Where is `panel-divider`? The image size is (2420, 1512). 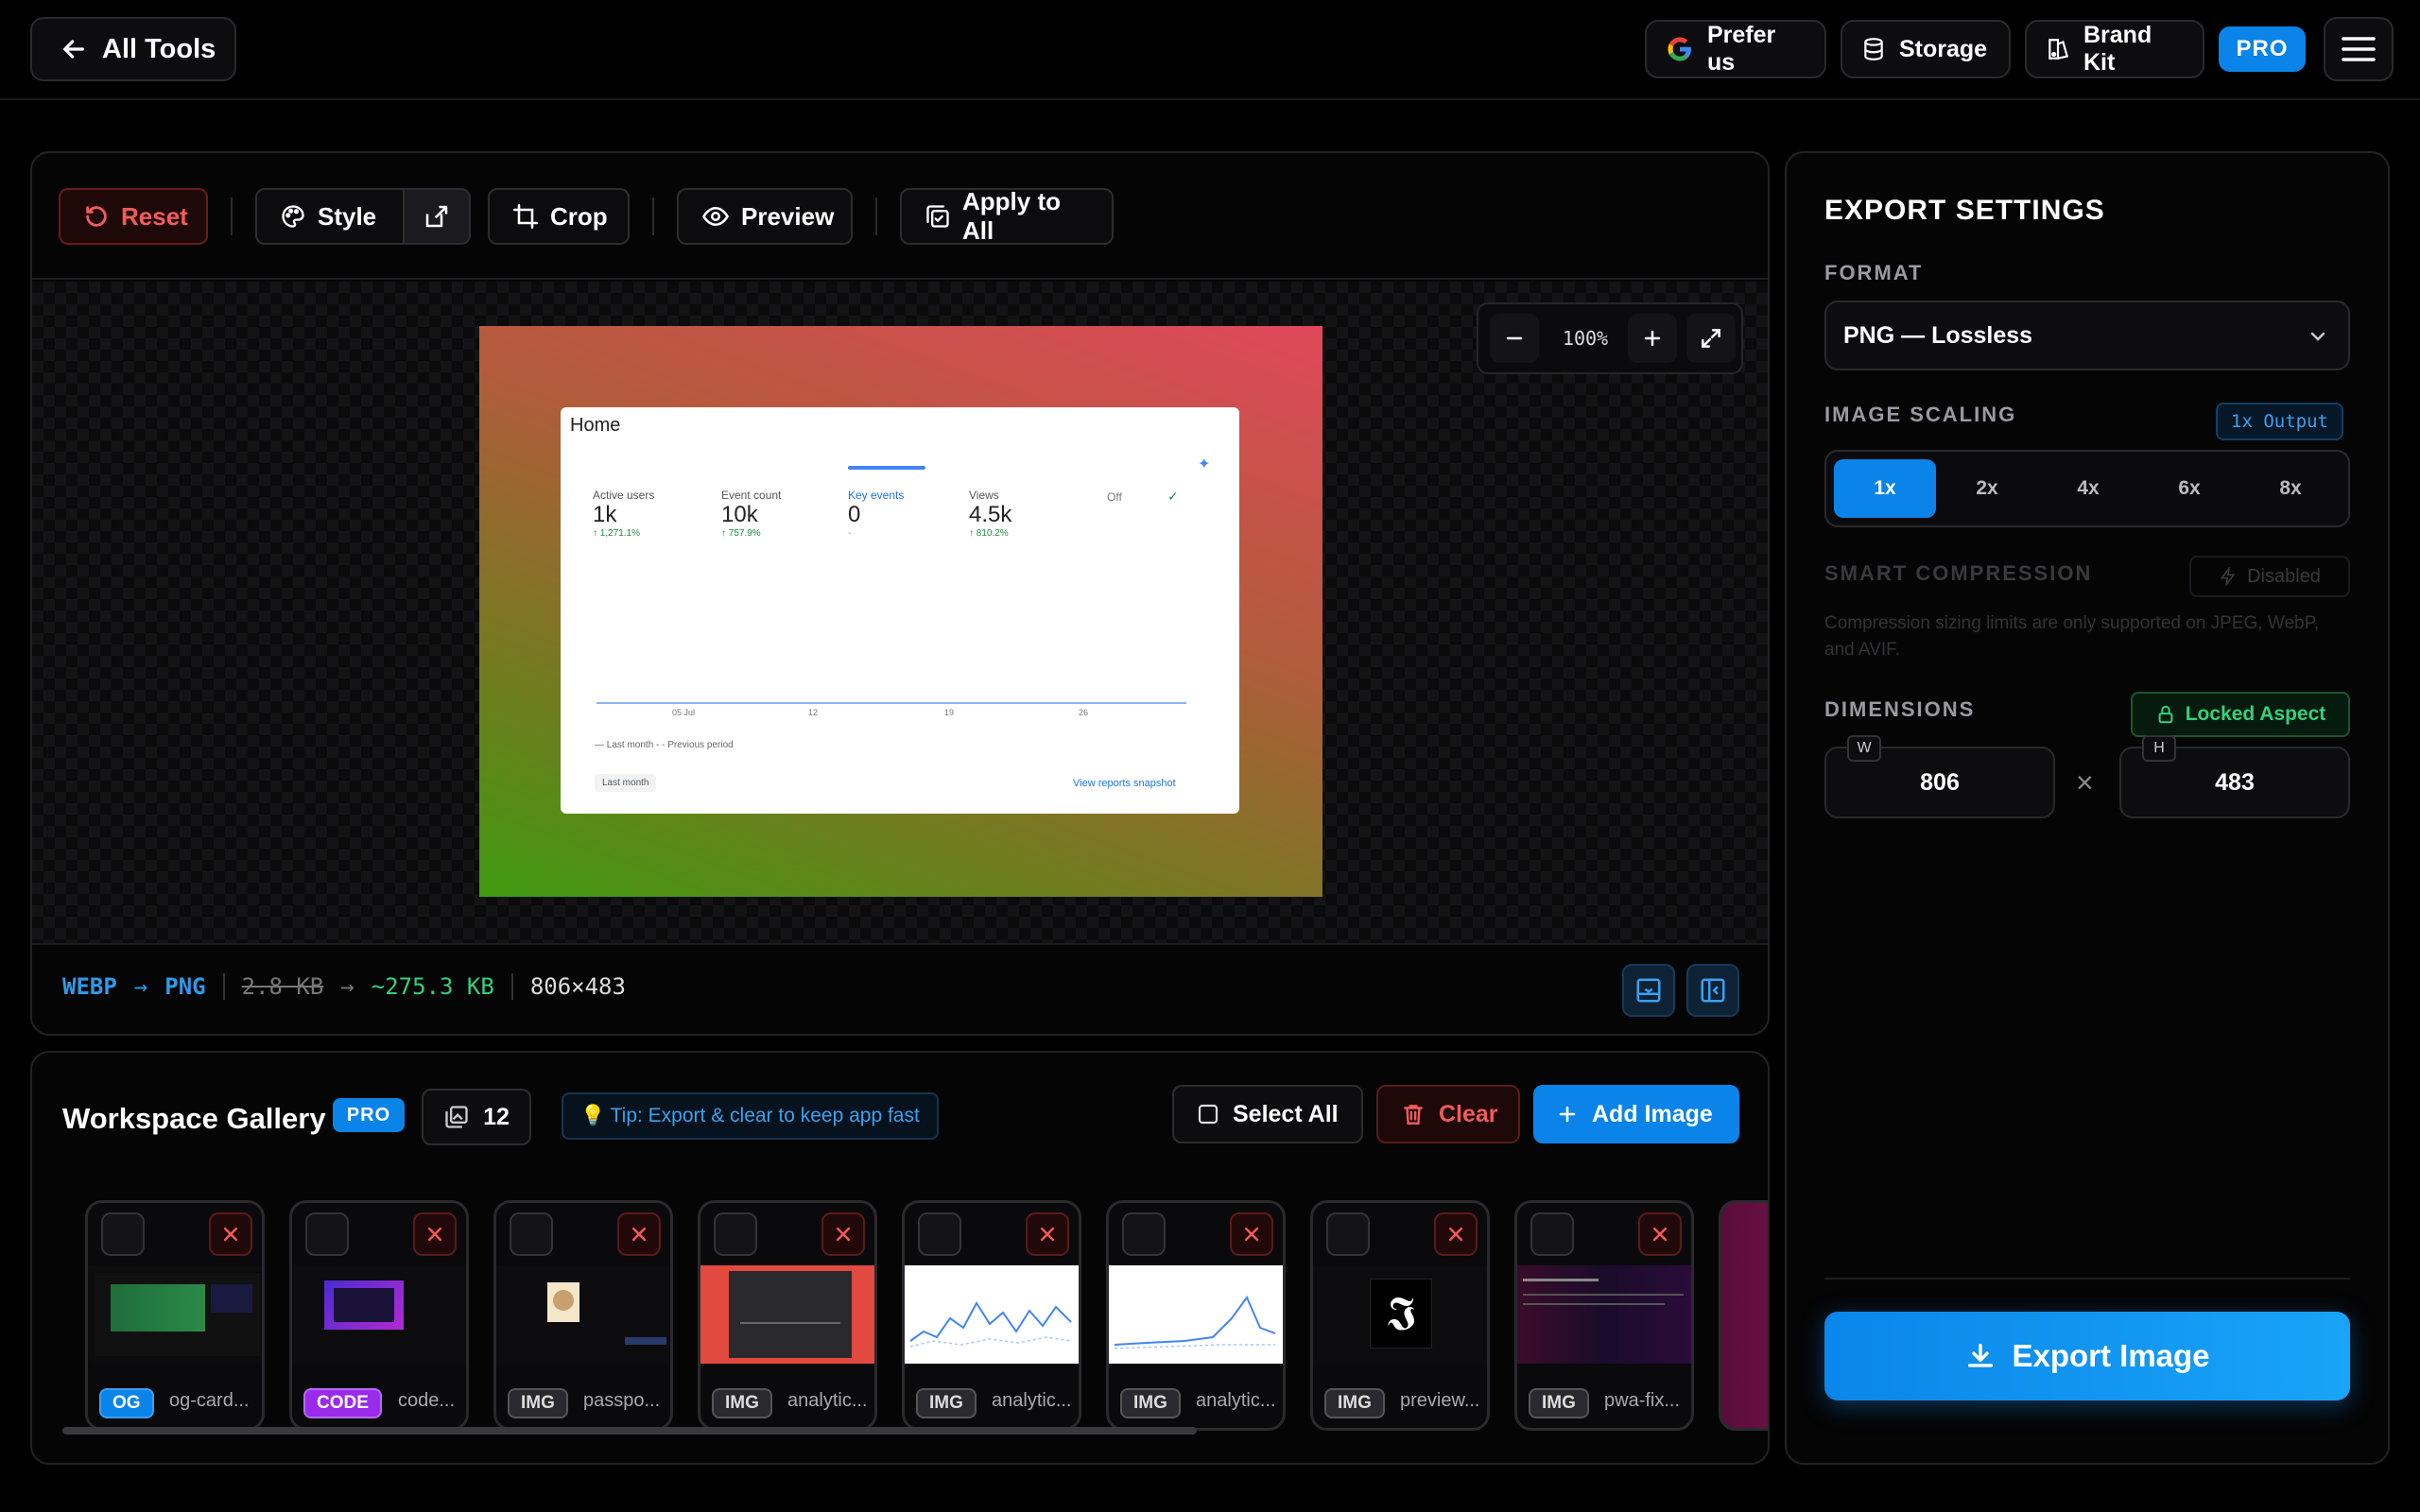
panel-divider is located at coordinates (2087, 1279).